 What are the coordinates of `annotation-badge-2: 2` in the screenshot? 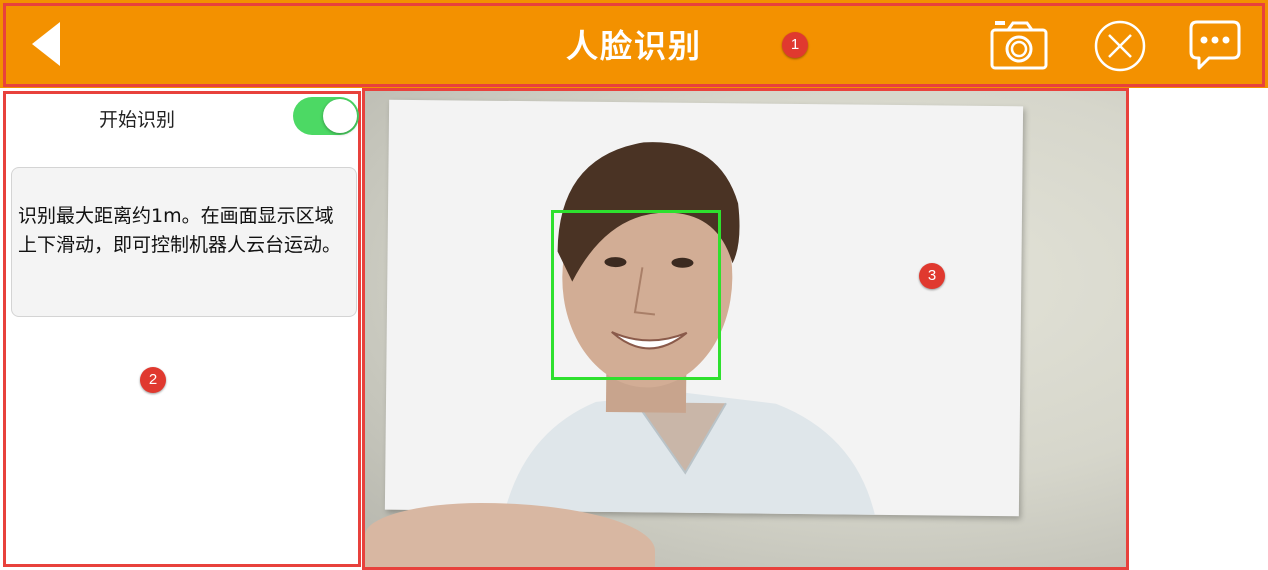 It's located at (153, 380).